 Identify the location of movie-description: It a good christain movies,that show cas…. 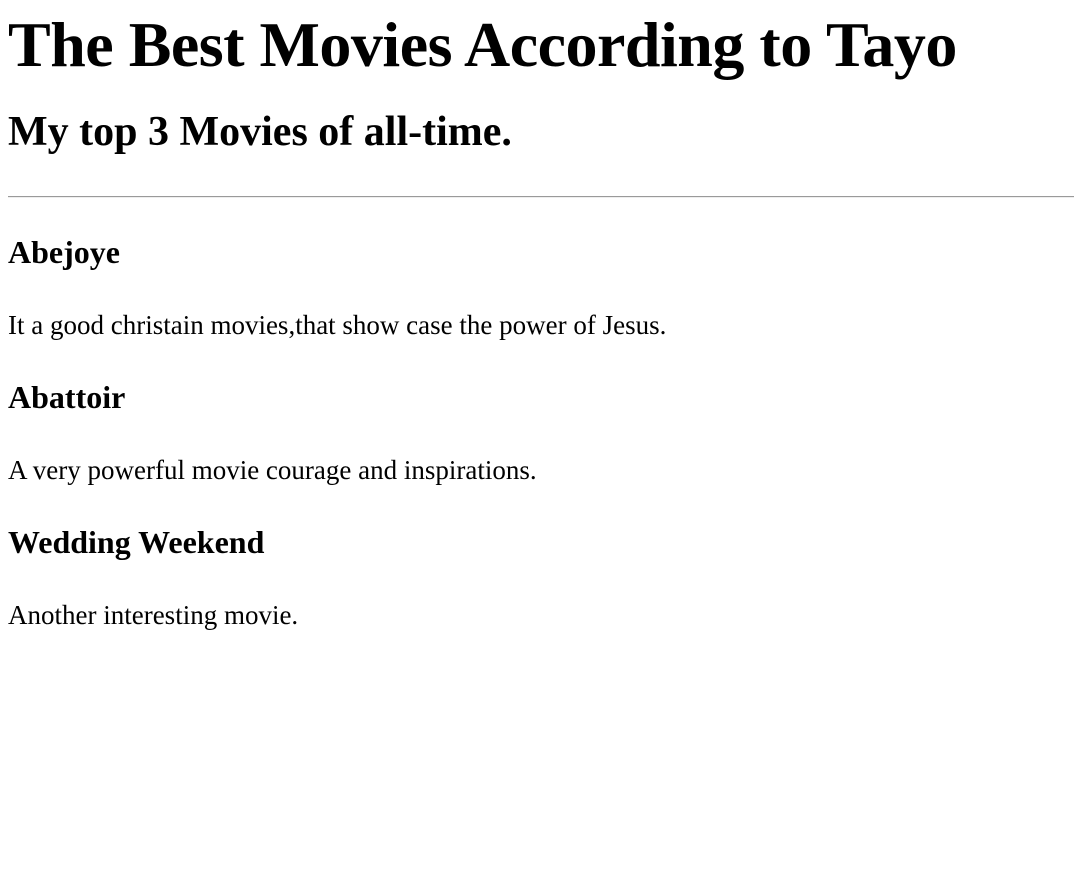
(337, 324).